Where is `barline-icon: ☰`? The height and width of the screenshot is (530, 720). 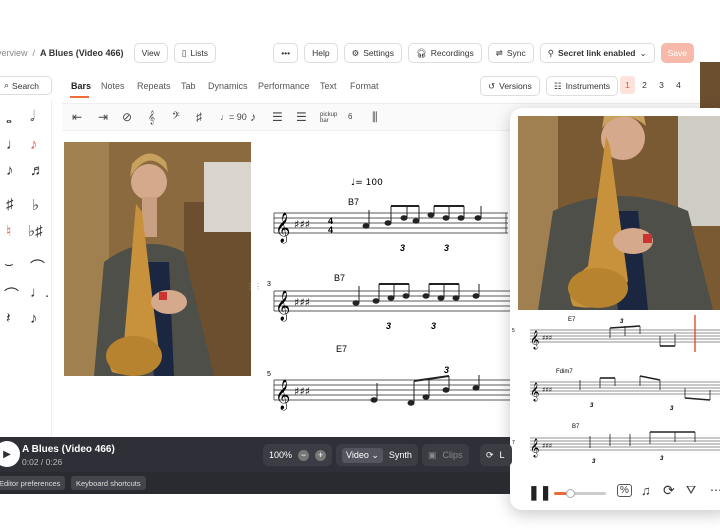
barline-icon: ☰ is located at coordinates (277, 117).